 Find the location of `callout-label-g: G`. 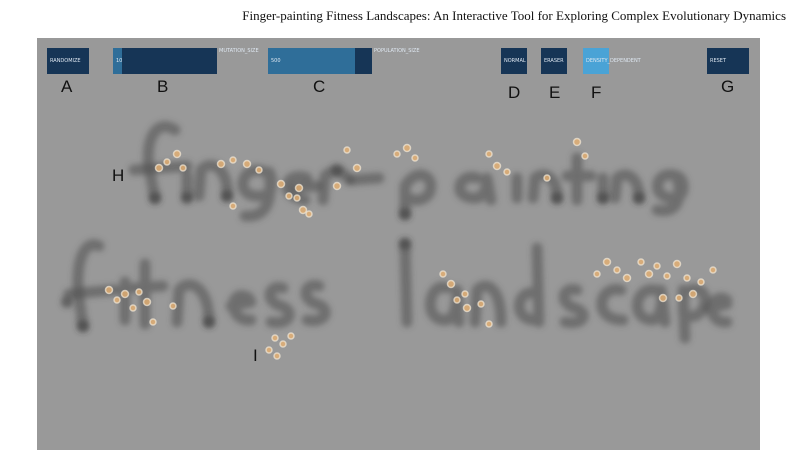

callout-label-g: G is located at coordinates (728, 86).